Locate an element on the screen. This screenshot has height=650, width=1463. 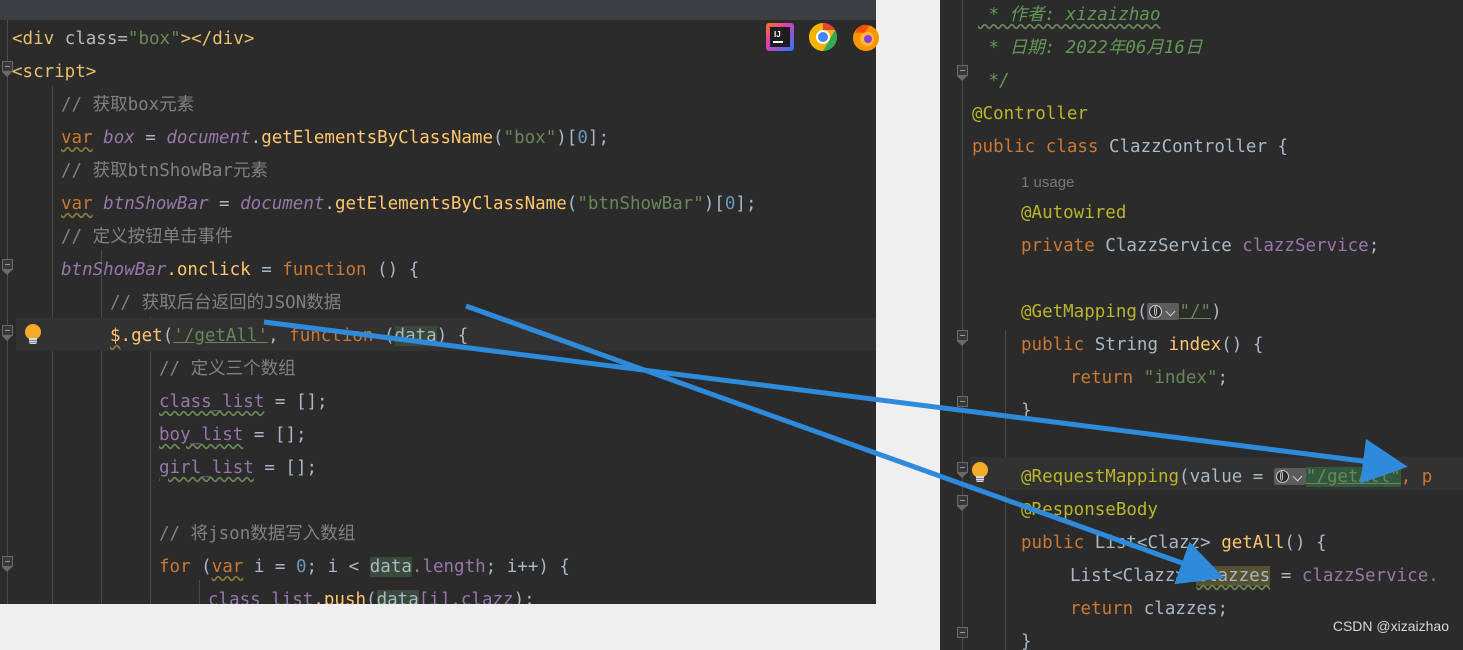
app-icon-group: IJ is located at coordinates (823, 37).